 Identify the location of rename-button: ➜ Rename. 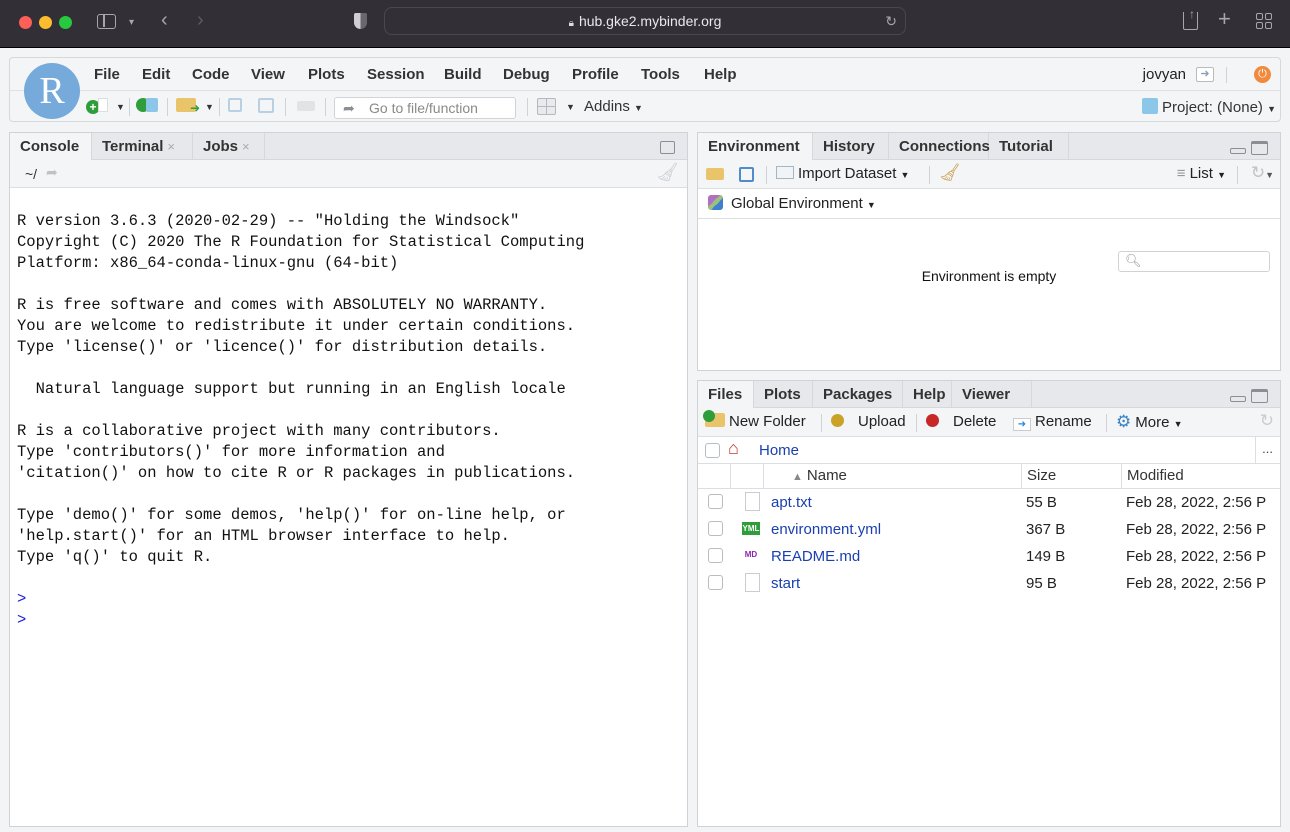
(1052, 422).